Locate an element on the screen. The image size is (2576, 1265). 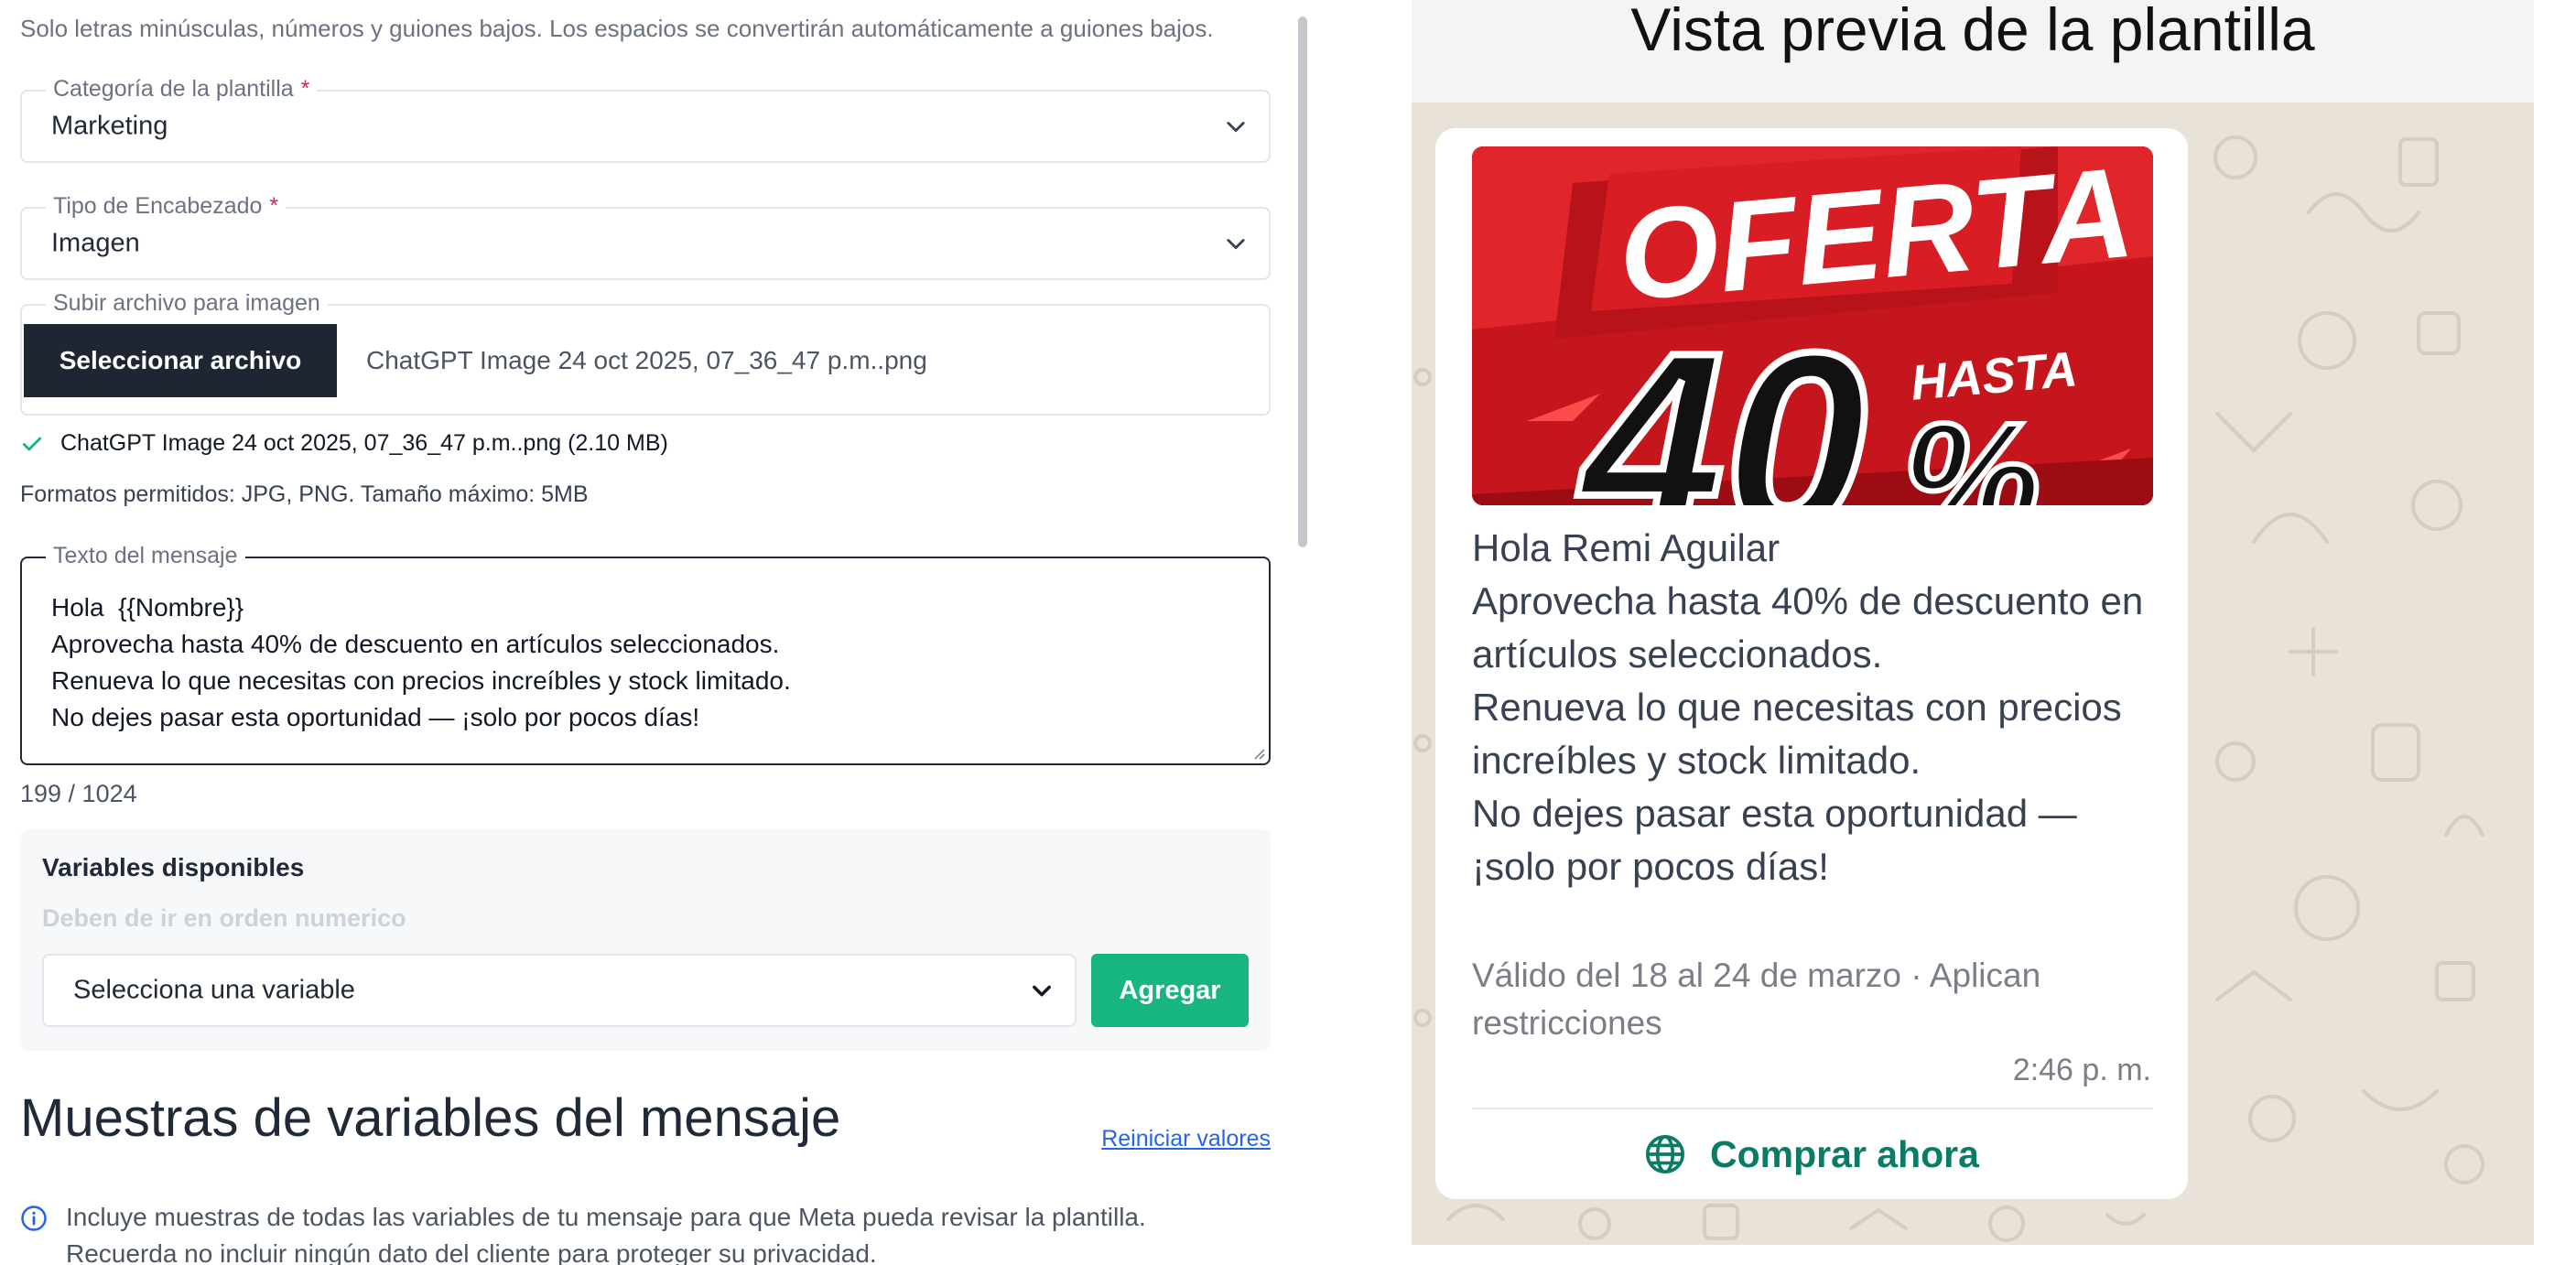
offer-percent-text: % is located at coordinates (1971, 448).